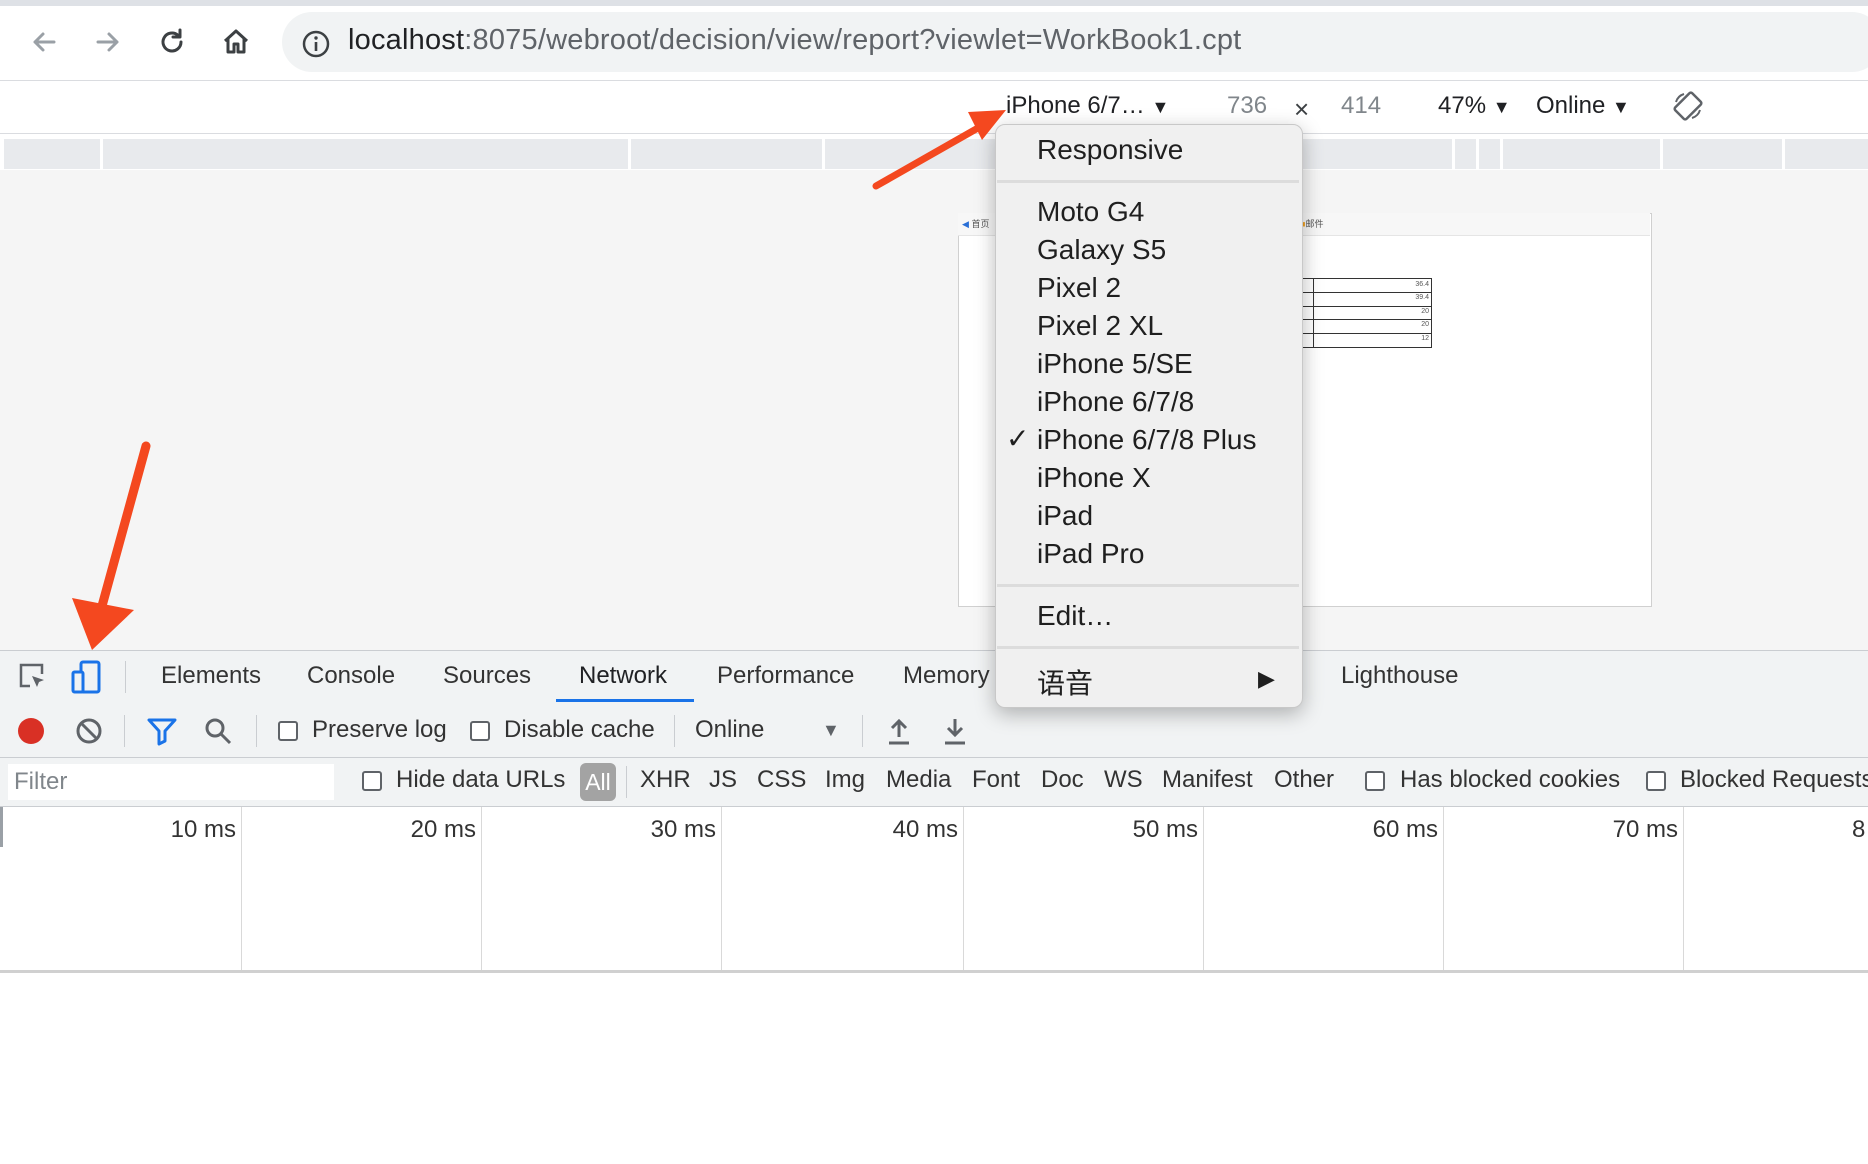  I want to click on tab-memory: Memory, so click(946, 676).